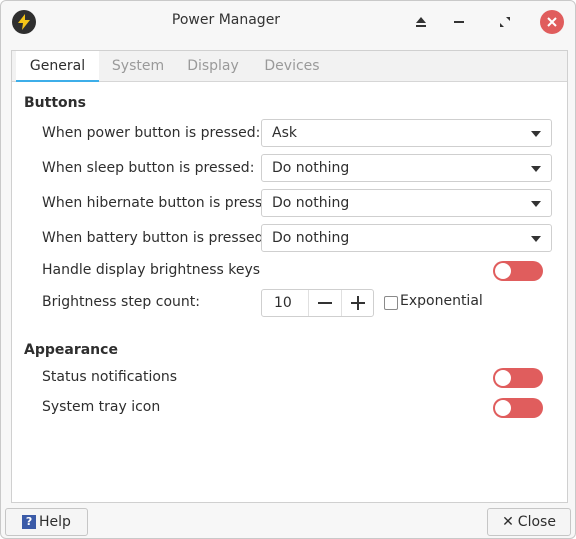 This screenshot has width=576, height=539. Describe the element at coordinates (518, 378) in the screenshot. I see `status-notifications-toggle` at that location.